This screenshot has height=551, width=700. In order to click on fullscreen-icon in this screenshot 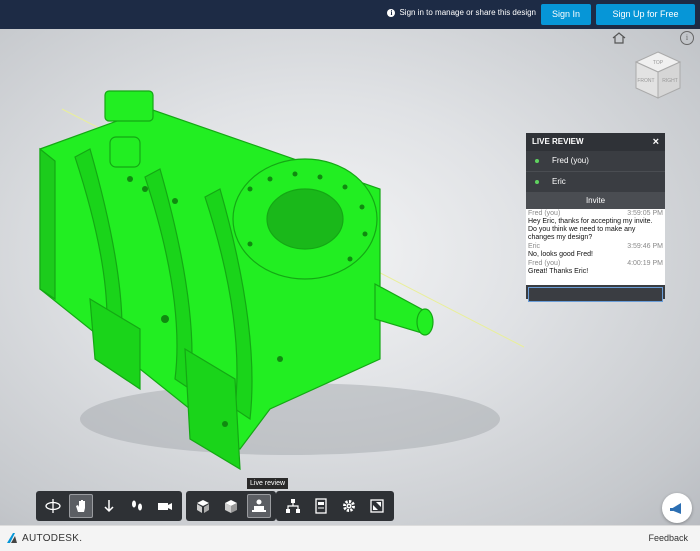, I will do `click(377, 506)`.